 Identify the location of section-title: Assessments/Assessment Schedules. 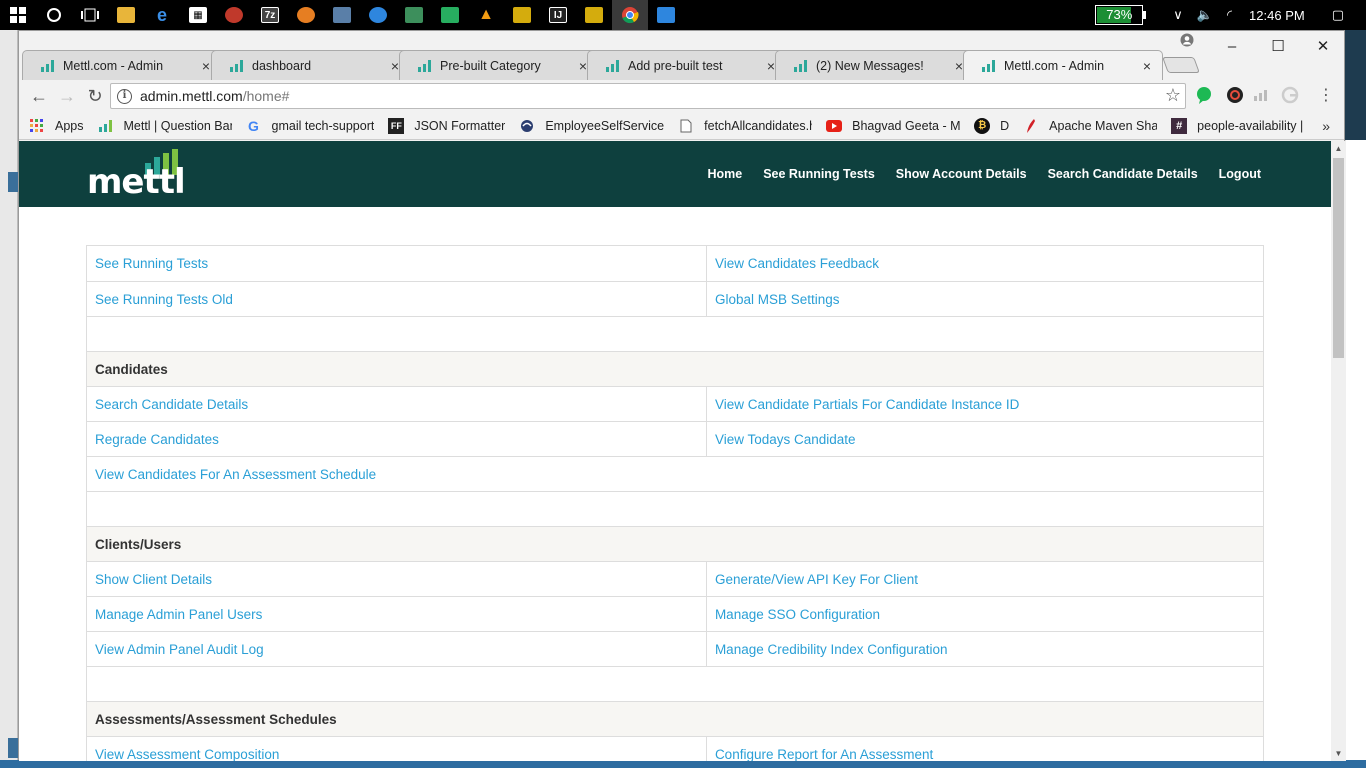
(216, 719).